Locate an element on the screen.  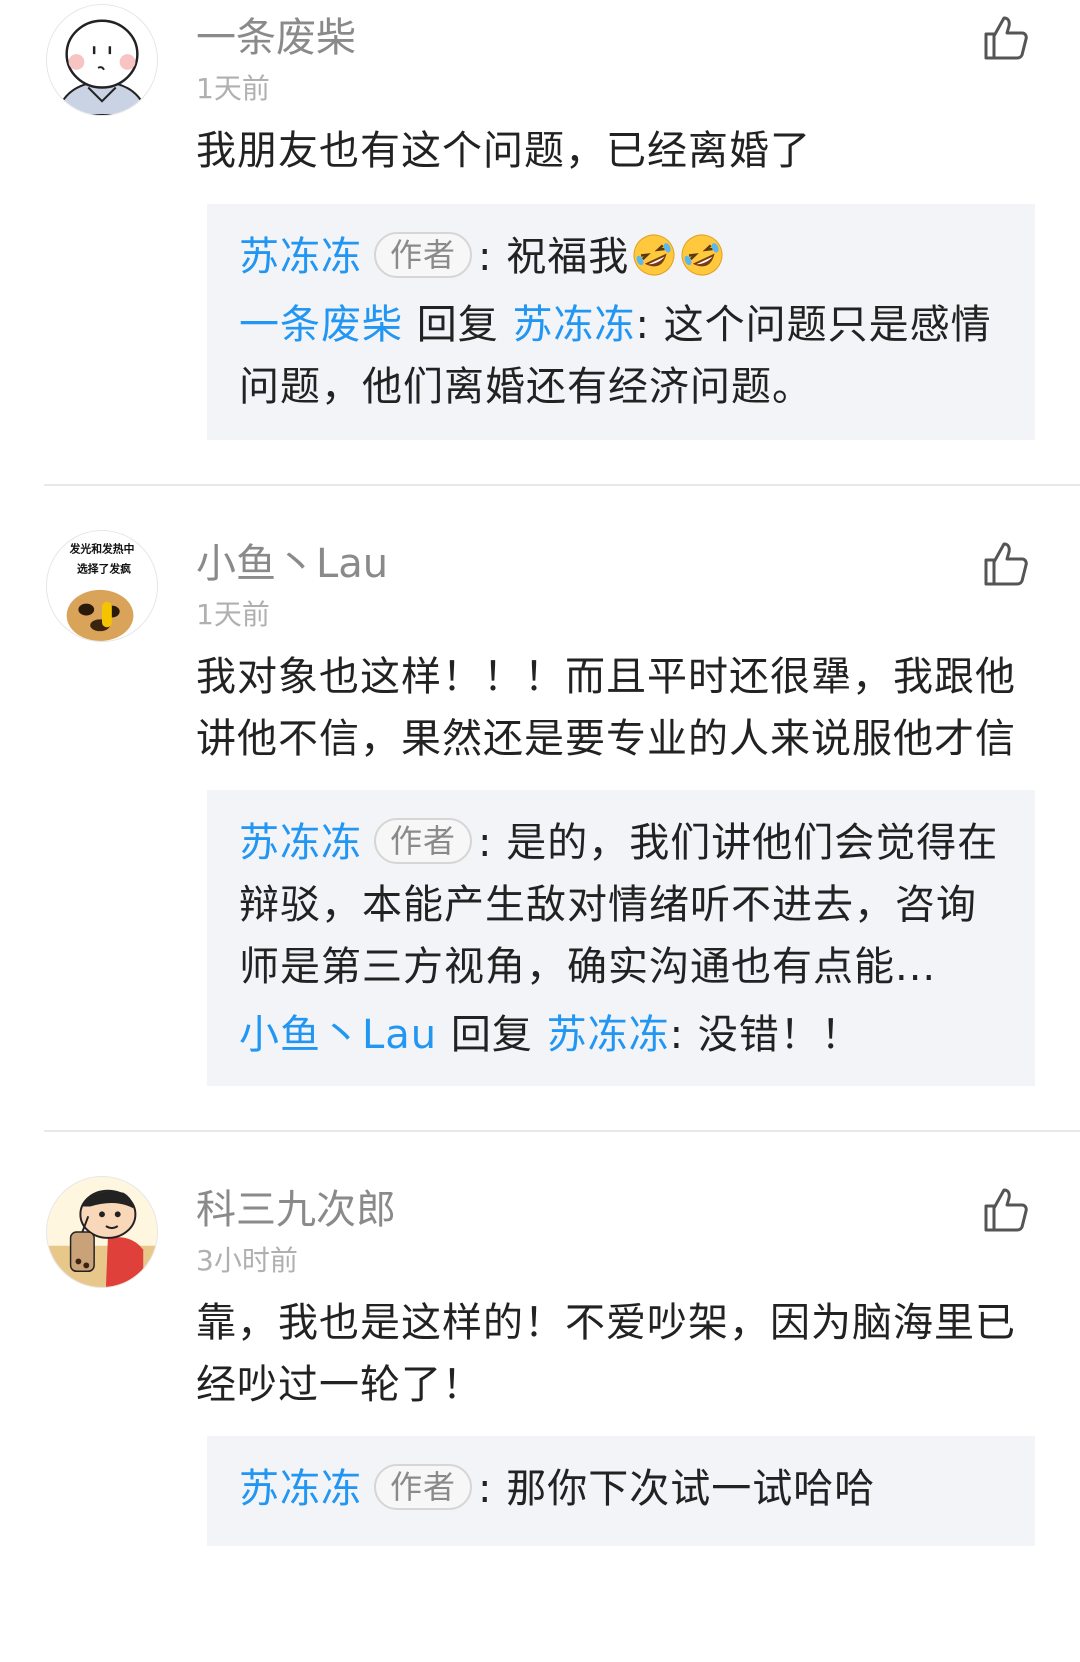
reply-list: 苏冻冻 作者: 那你下次试一试哈哈 is located at coordinates (621, 1491).